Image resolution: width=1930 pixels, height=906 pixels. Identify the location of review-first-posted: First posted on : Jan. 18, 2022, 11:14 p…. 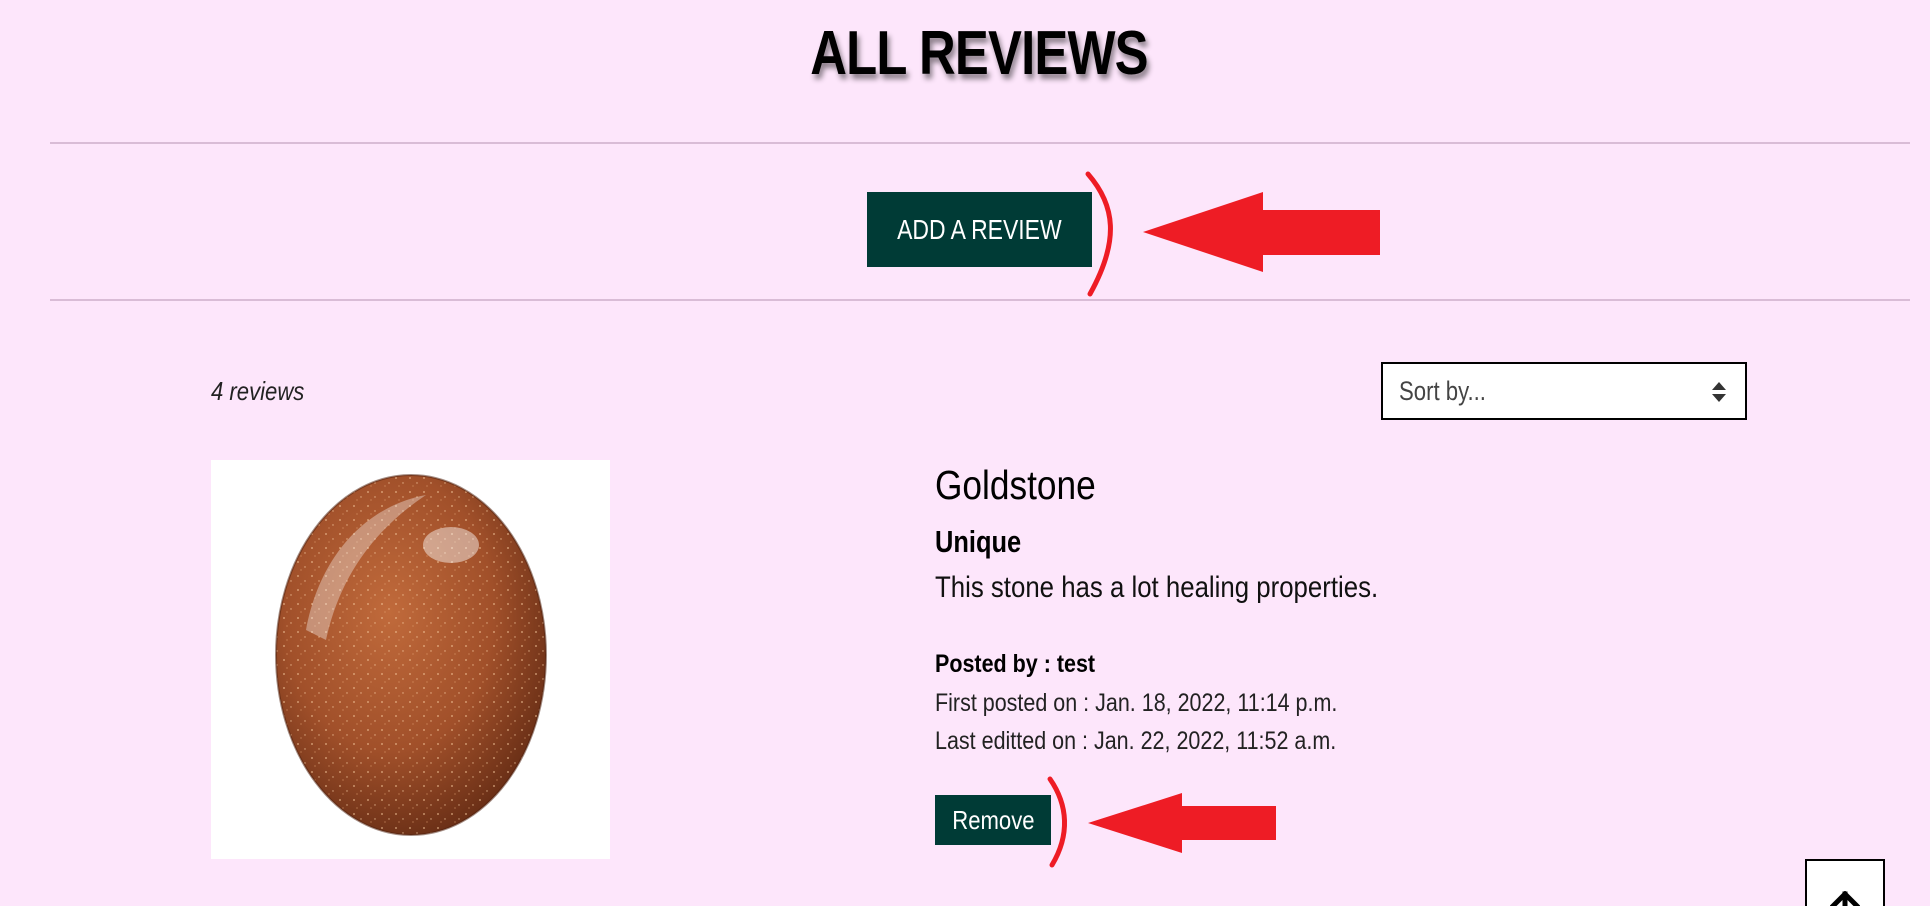
(1136, 703).